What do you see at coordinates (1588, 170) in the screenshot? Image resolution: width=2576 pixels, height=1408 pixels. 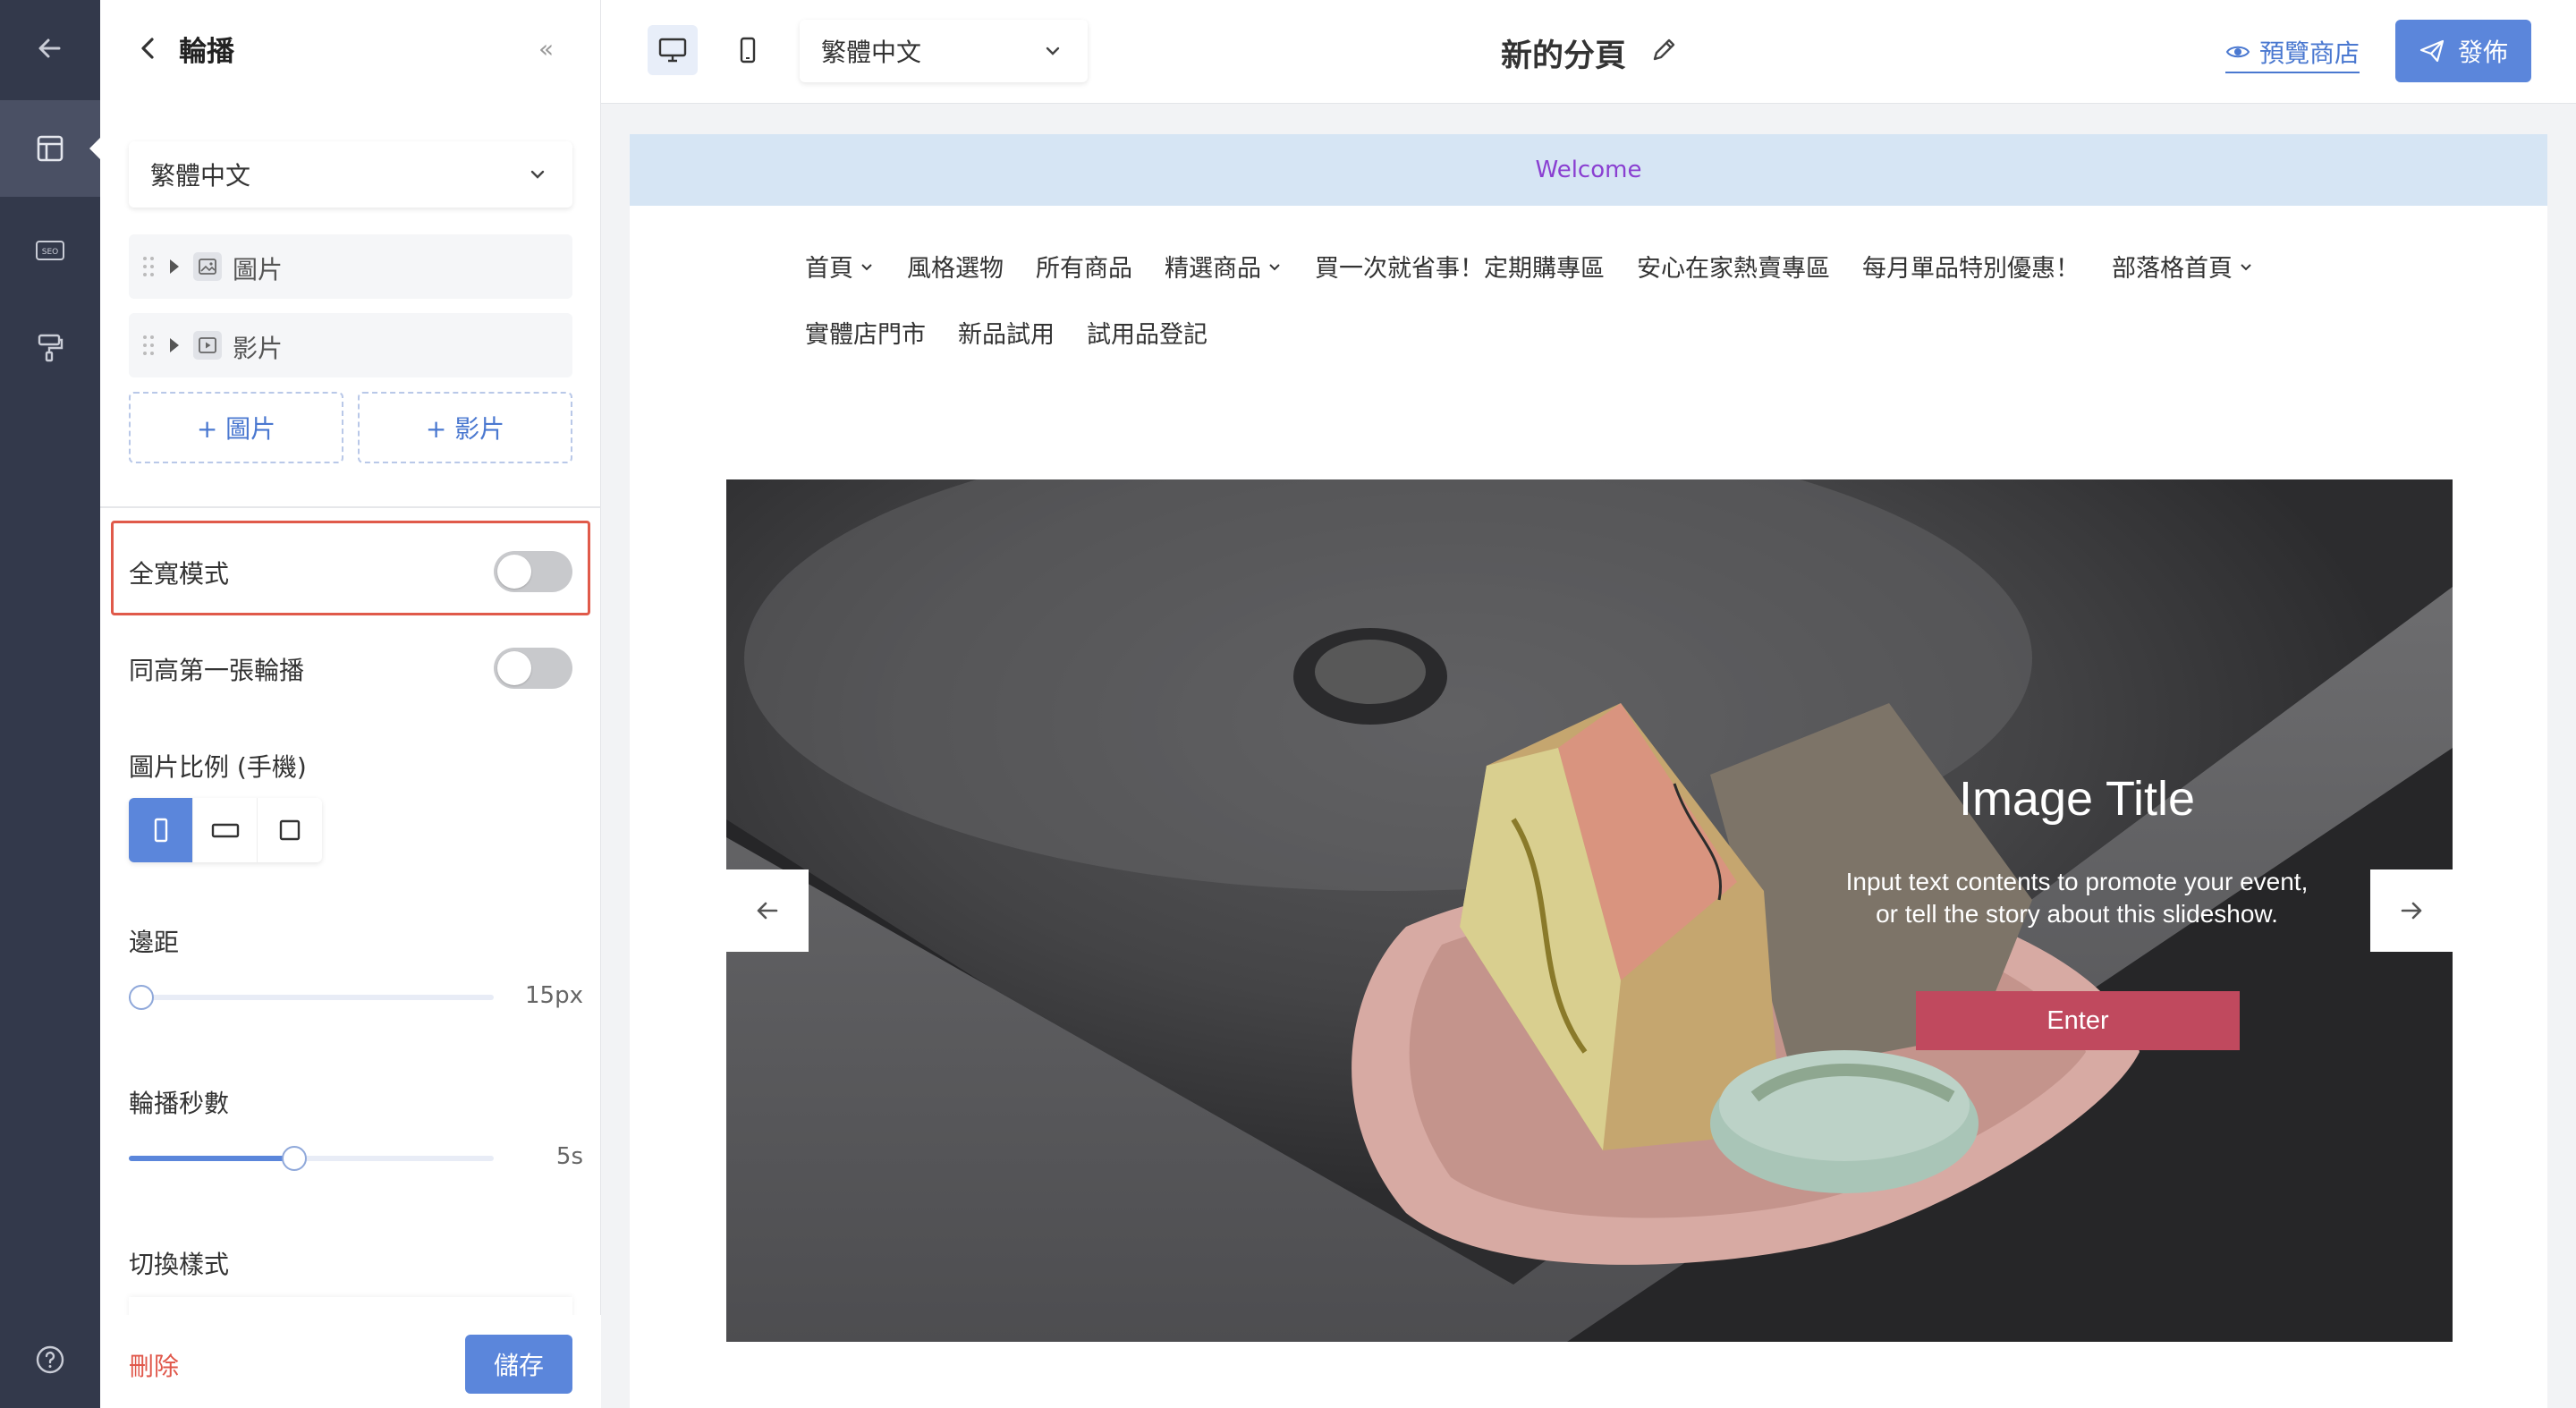 I see `welcome-banner: Welcome` at bounding box center [1588, 170].